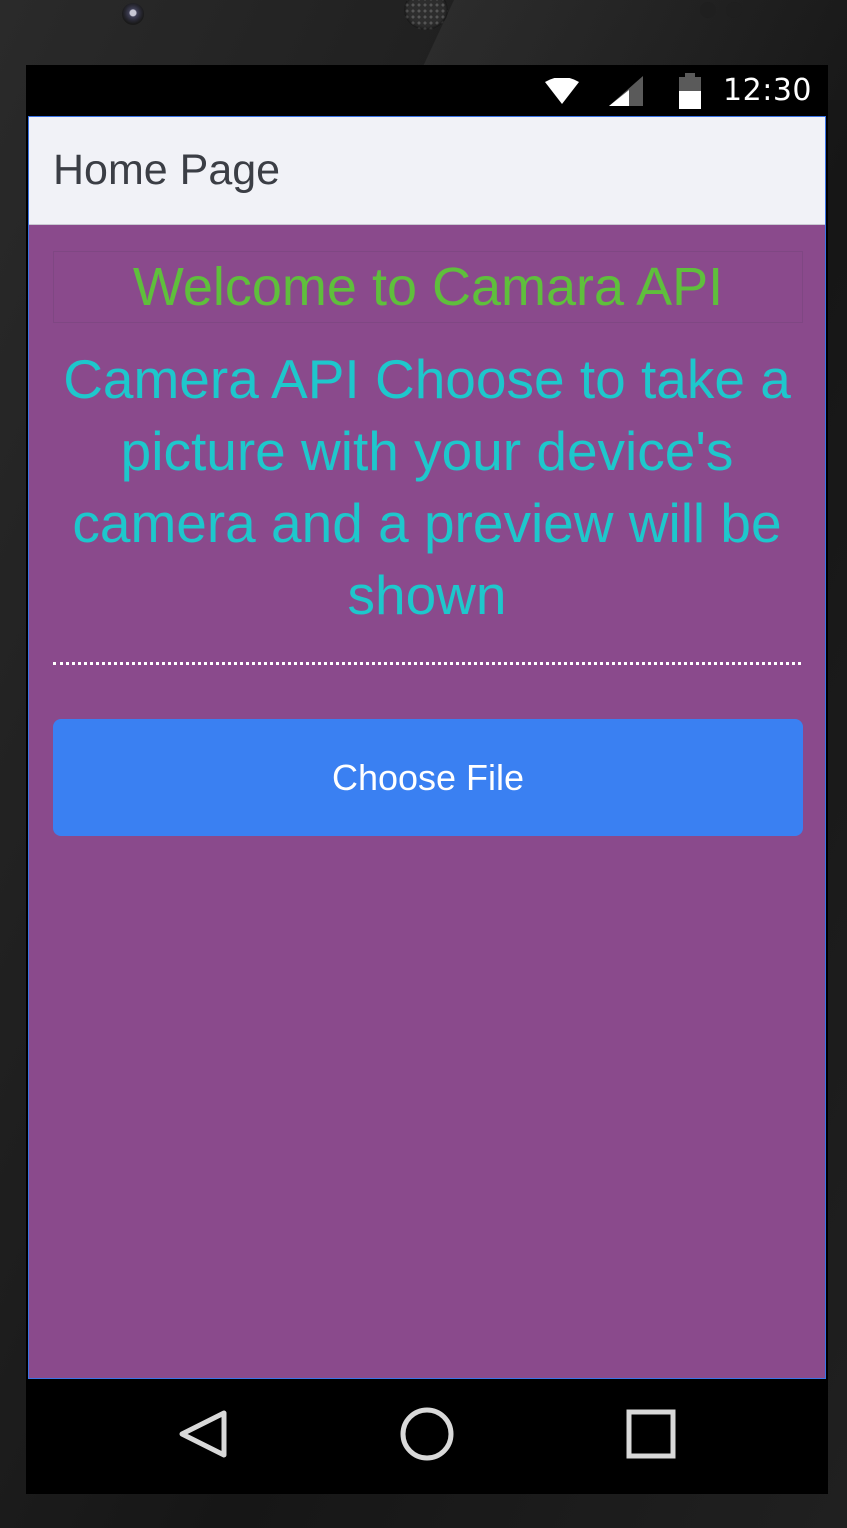 The image size is (847, 1528). I want to click on back-button, so click(203, 1434).